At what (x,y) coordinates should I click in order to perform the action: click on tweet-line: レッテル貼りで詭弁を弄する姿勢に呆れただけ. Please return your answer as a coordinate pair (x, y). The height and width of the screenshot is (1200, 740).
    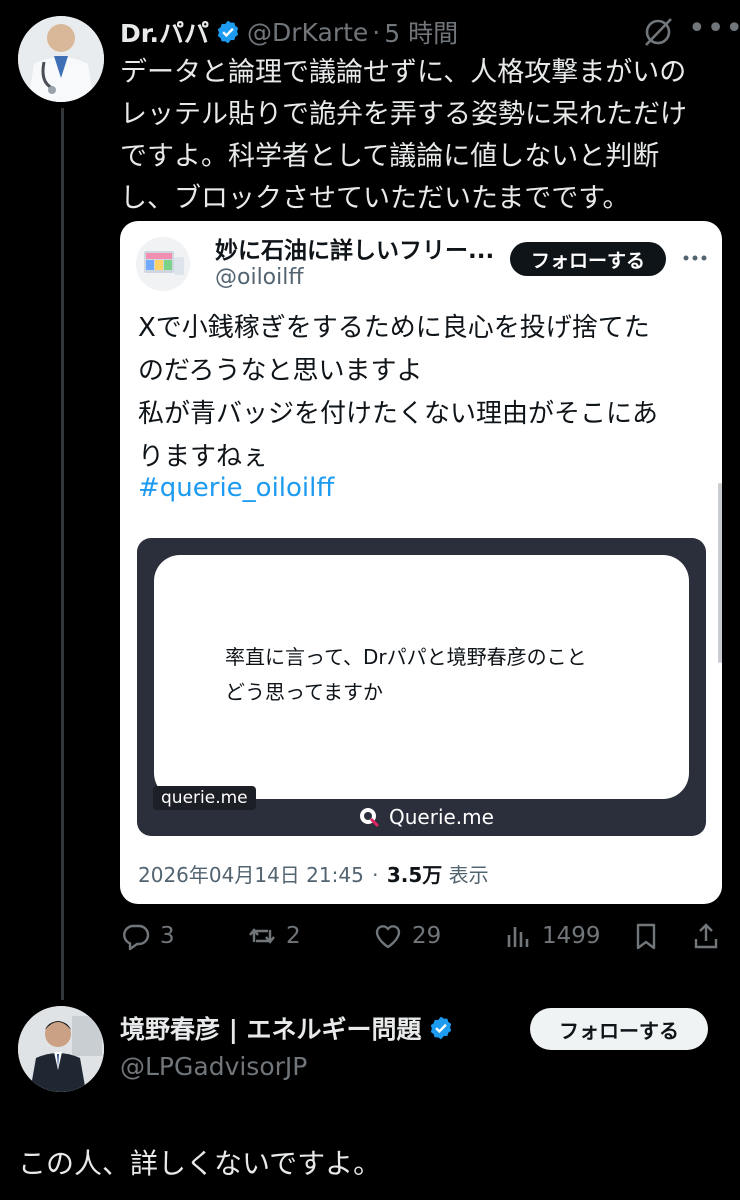
    Looking at the image, I should click on (403, 114).